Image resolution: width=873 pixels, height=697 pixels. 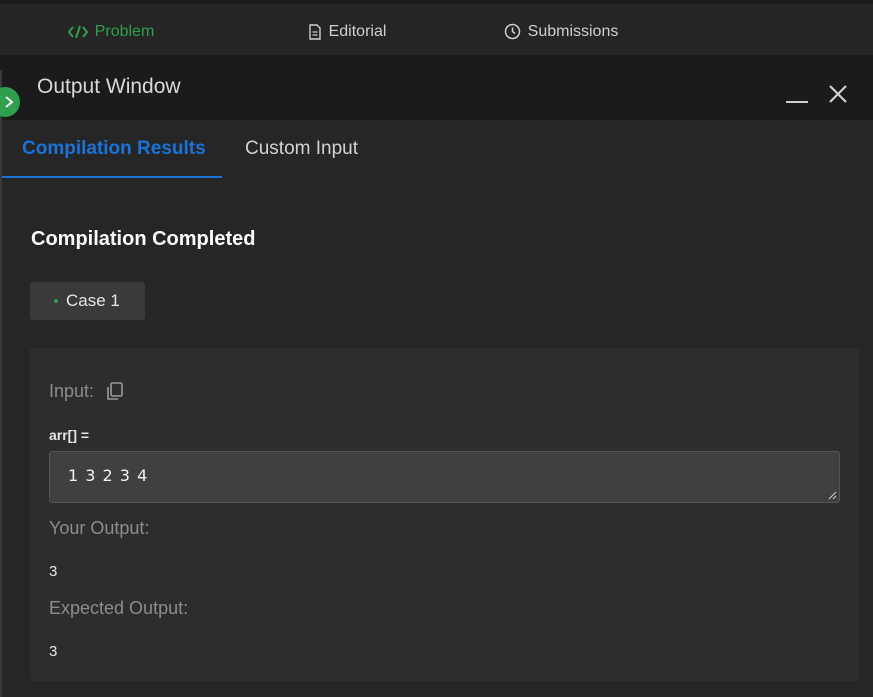 I want to click on input-label: Input:, so click(x=72, y=391).